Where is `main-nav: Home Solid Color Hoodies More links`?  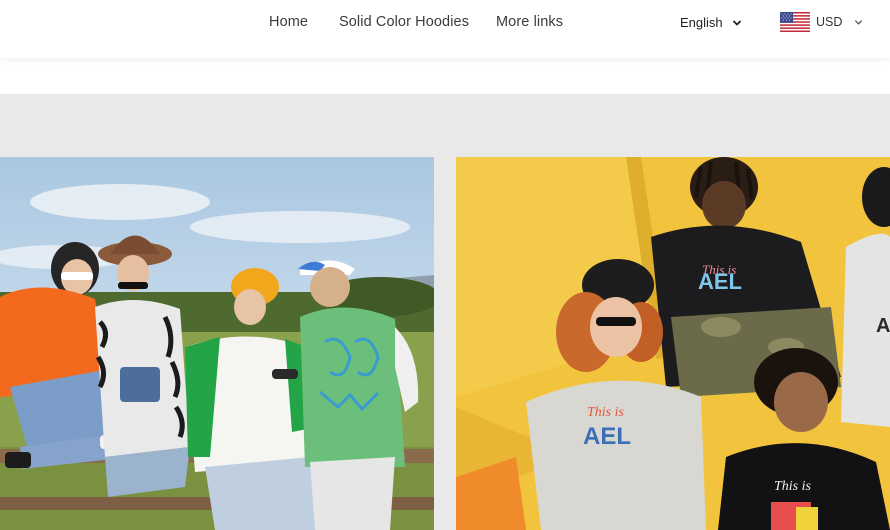
main-nav: Home Solid Color Hoodies More links is located at coordinates (445, 23).